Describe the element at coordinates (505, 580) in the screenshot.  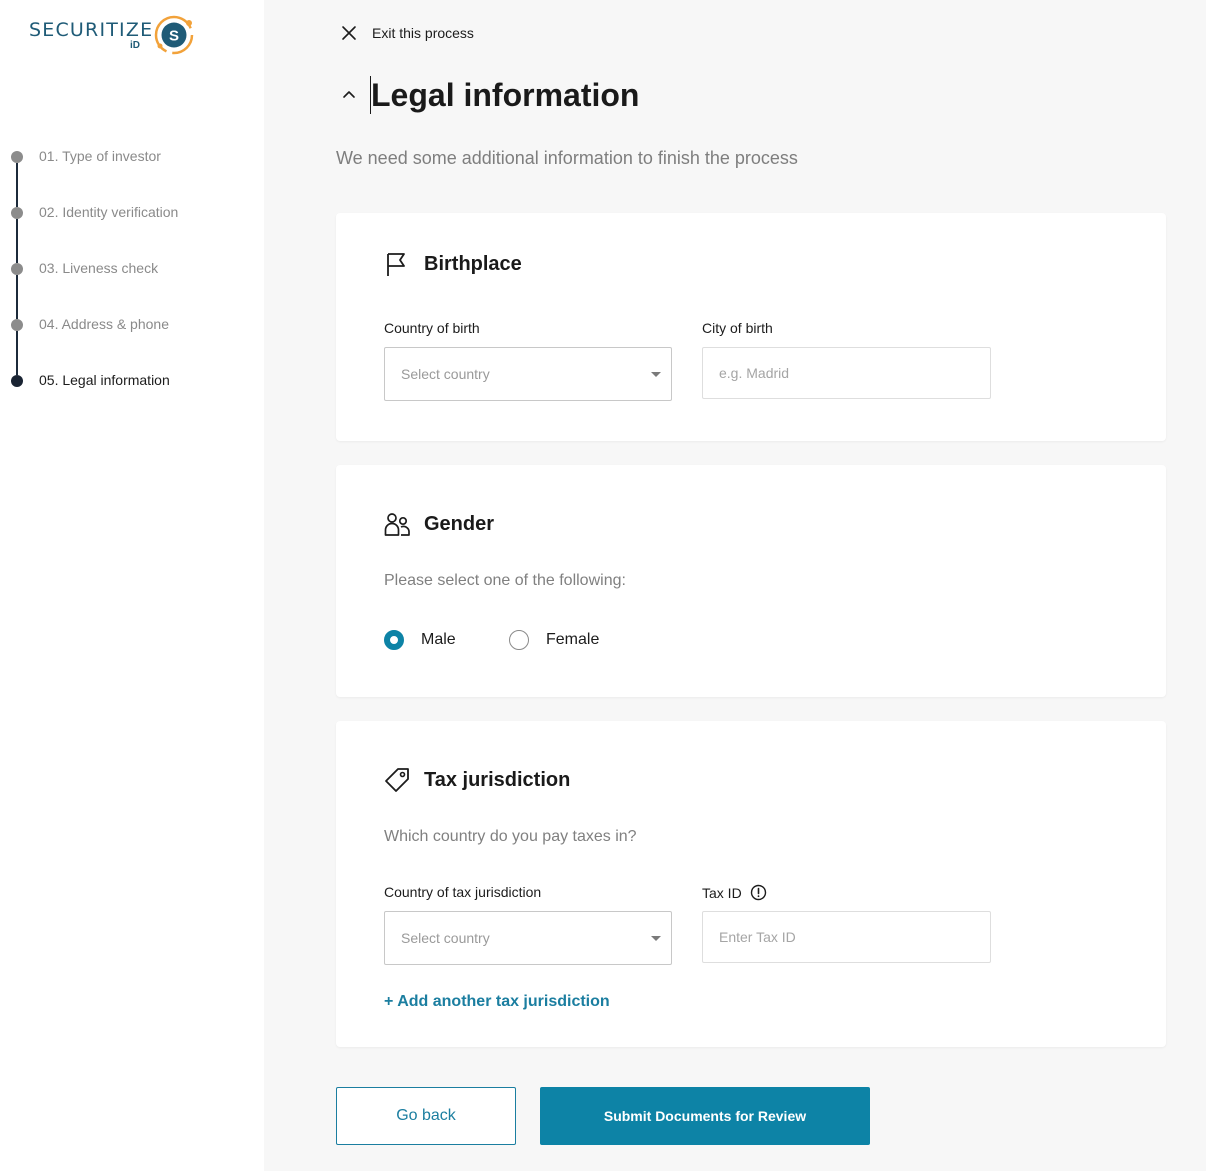
I see `gender-prompt: Please select one of the following:` at that location.